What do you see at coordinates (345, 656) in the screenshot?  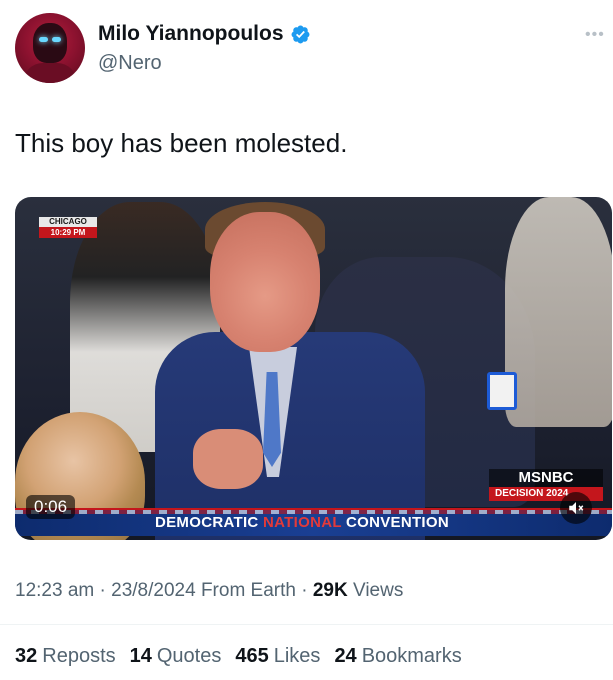 I see `bookmarks-count: 24` at bounding box center [345, 656].